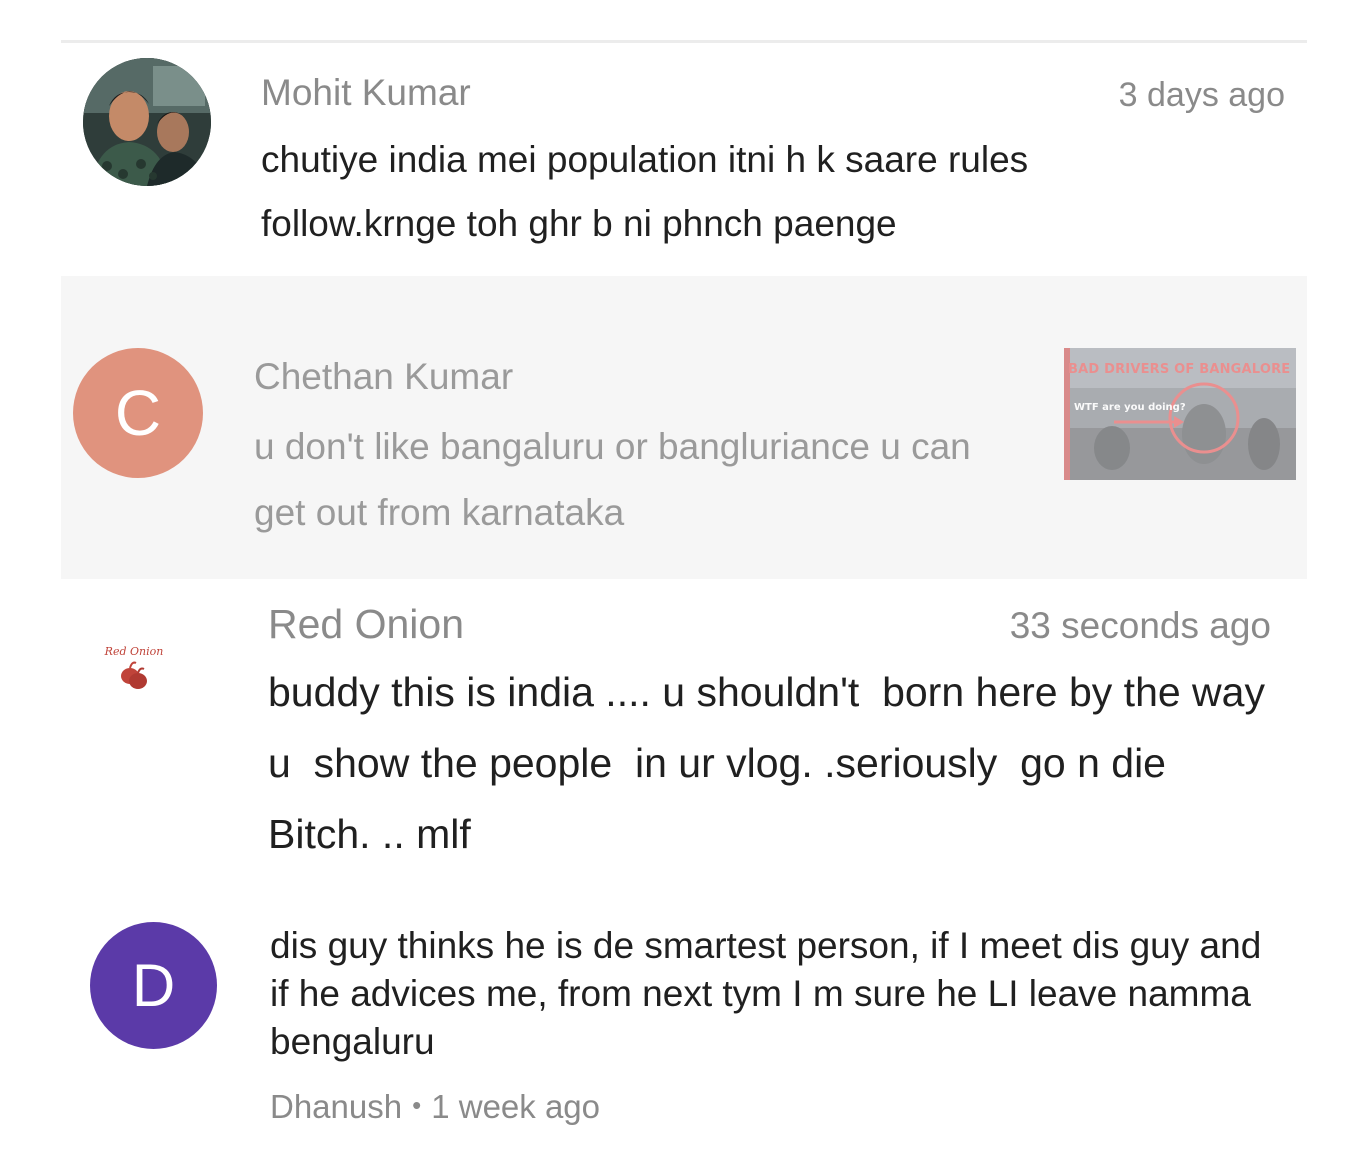 The height and width of the screenshot is (1172, 1366). I want to click on avatar: D, so click(153, 985).